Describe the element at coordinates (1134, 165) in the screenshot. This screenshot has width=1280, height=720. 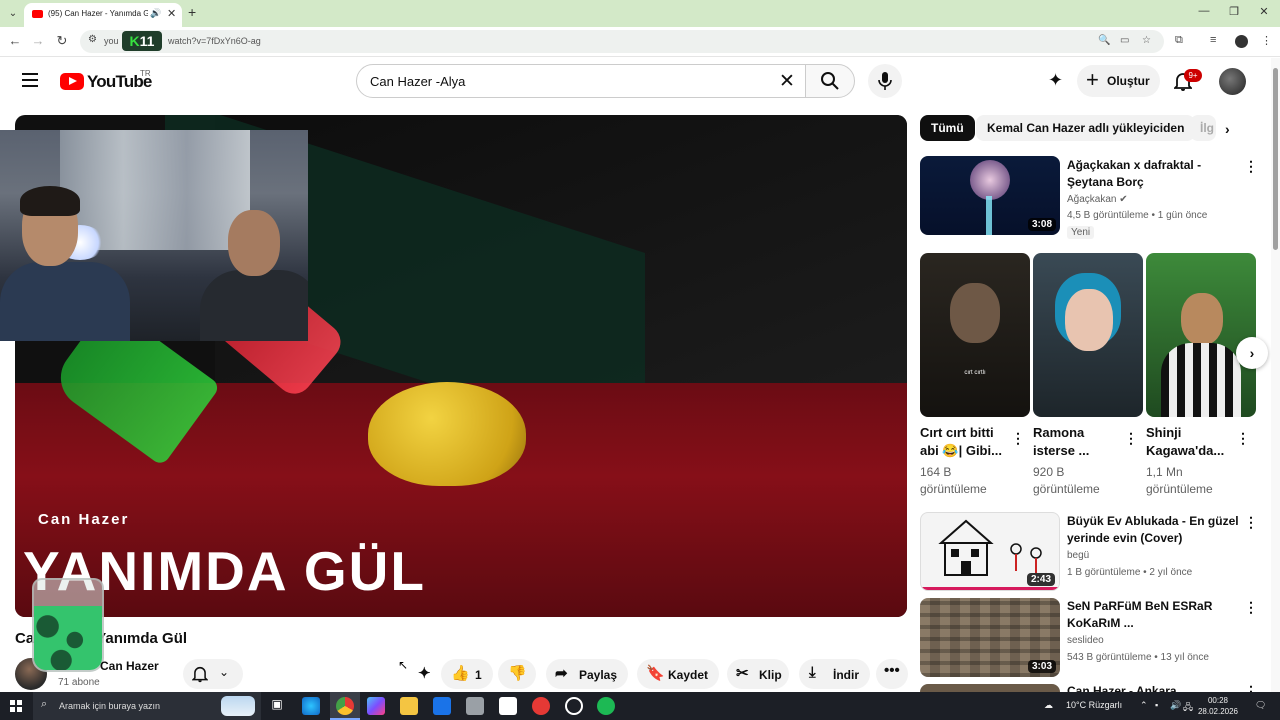
I see `video-title-line: Ağaçkakan x dafraktal -` at that location.